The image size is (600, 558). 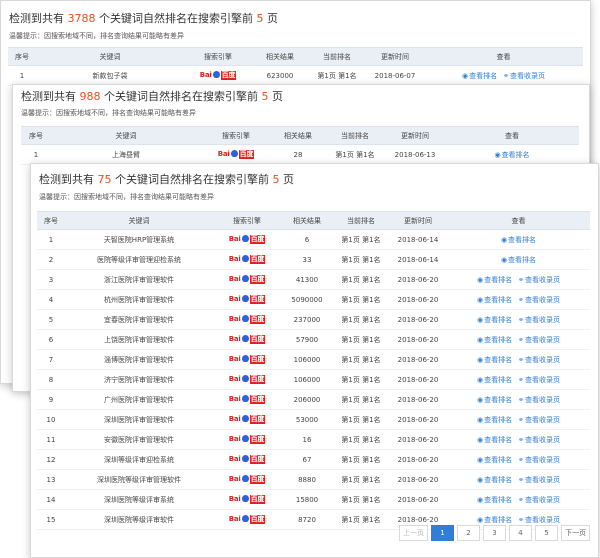 I want to click on results-count: 33, so click(x=307, y=259).